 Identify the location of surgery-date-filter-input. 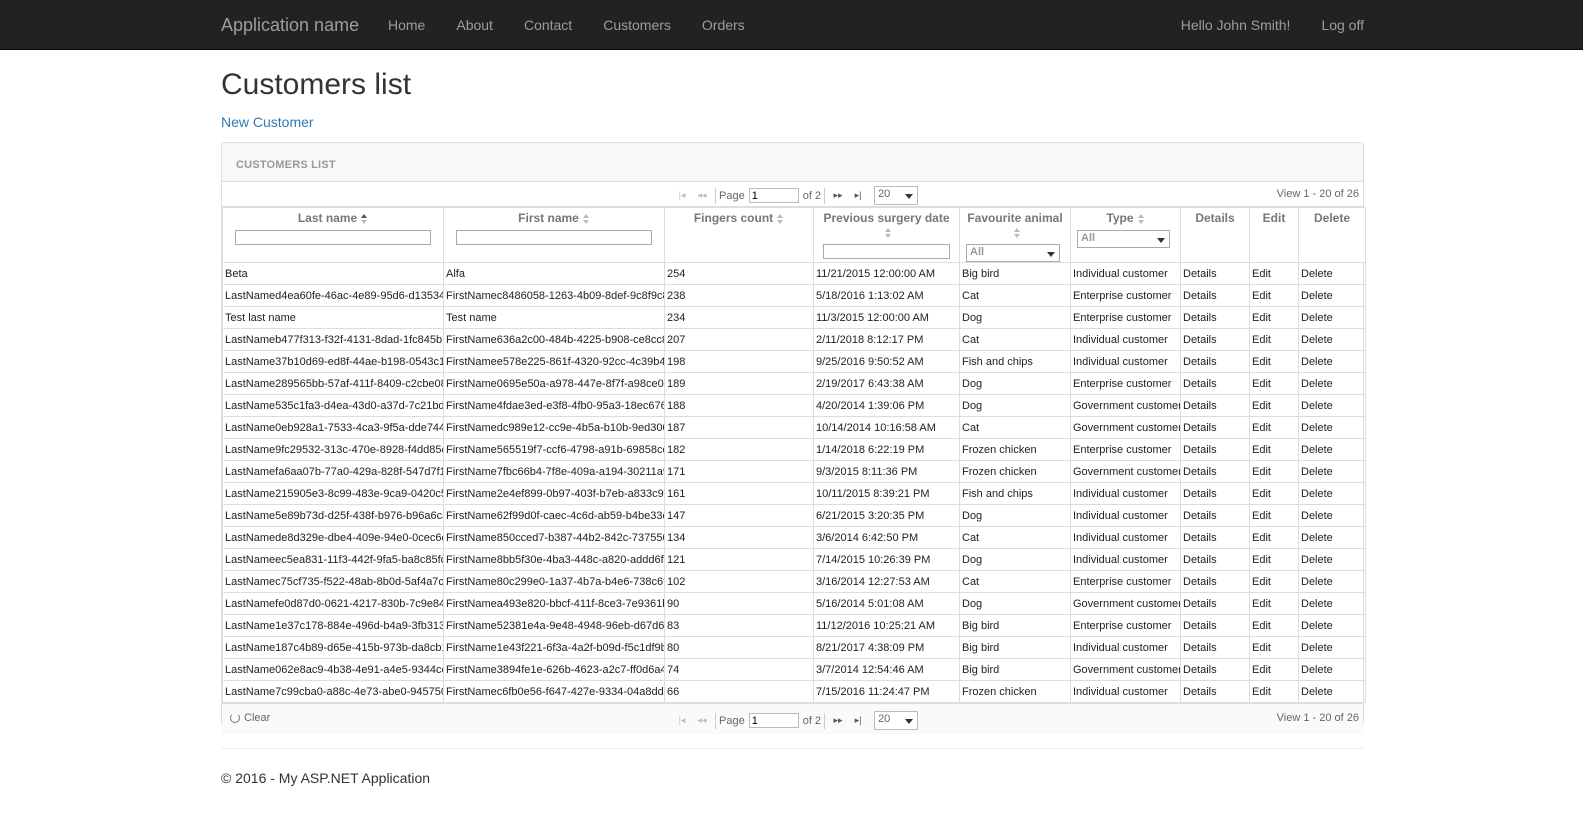
(886, 251).